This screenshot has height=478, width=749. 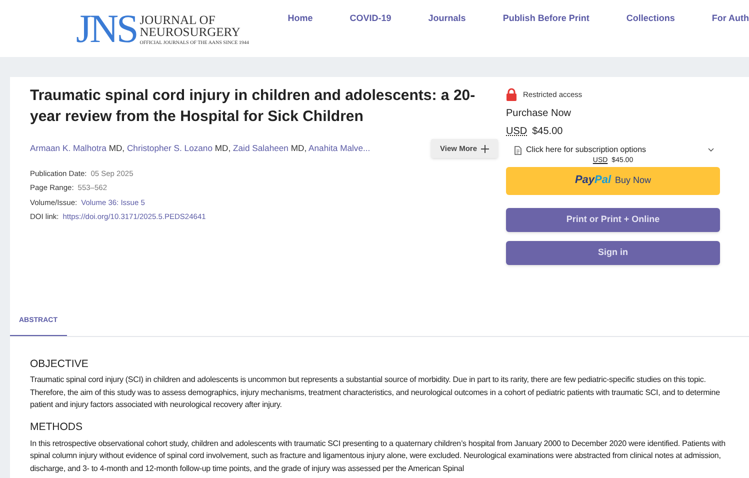 I want to click on print-option-button: Print or Print + Online, so click(x=613, y=220).